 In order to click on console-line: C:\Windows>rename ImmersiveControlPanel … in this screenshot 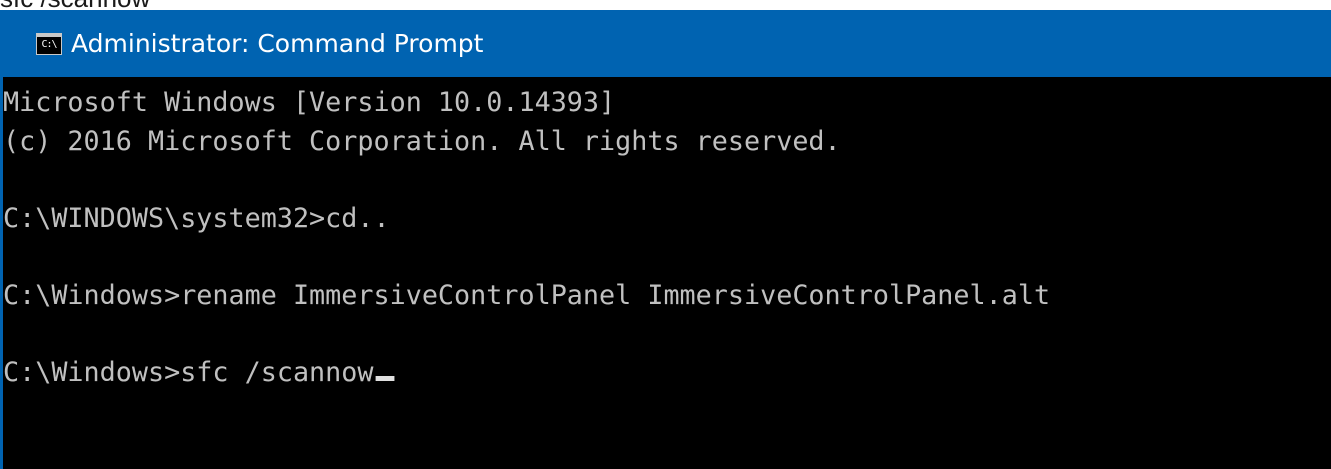, I will do `click(527, 295)`.